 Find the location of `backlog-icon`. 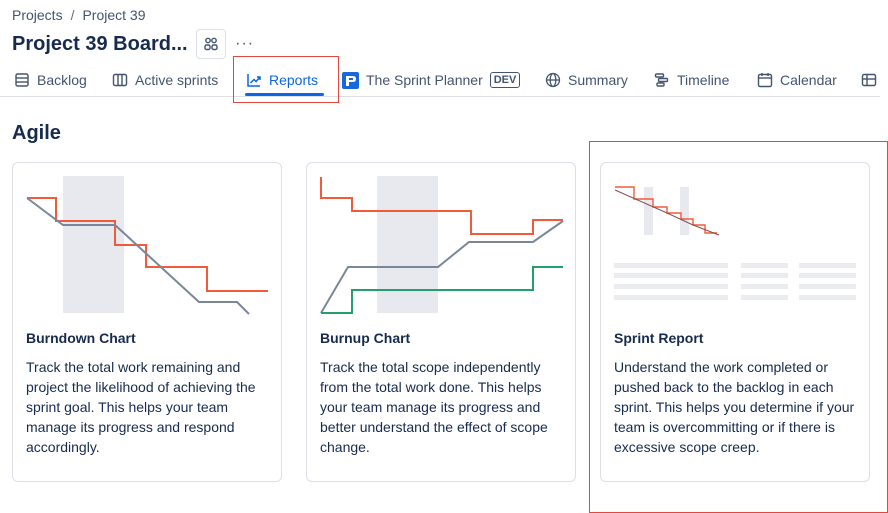

backlog-icon is located at coordinates (22, 80).